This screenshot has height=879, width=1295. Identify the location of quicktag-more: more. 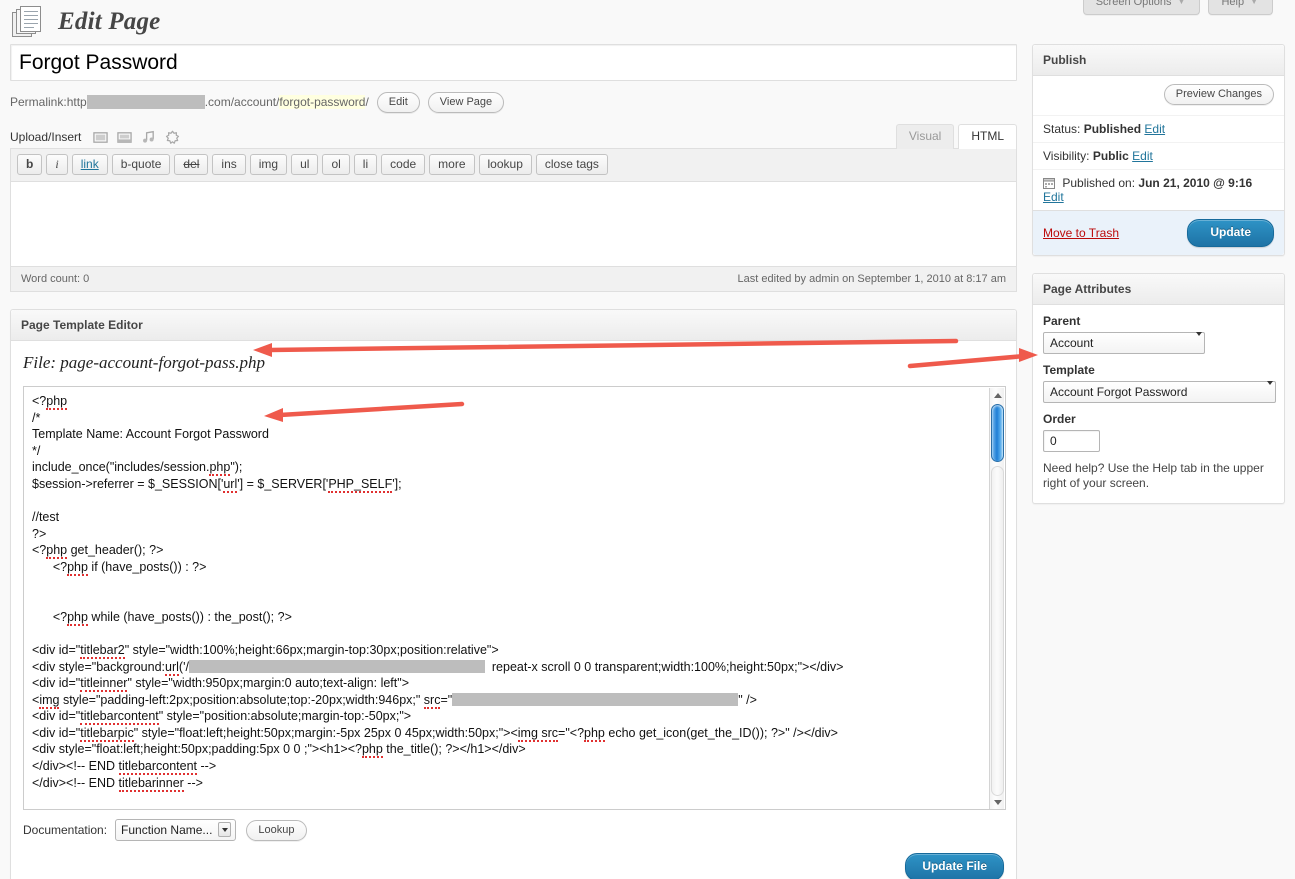
(452, 164).